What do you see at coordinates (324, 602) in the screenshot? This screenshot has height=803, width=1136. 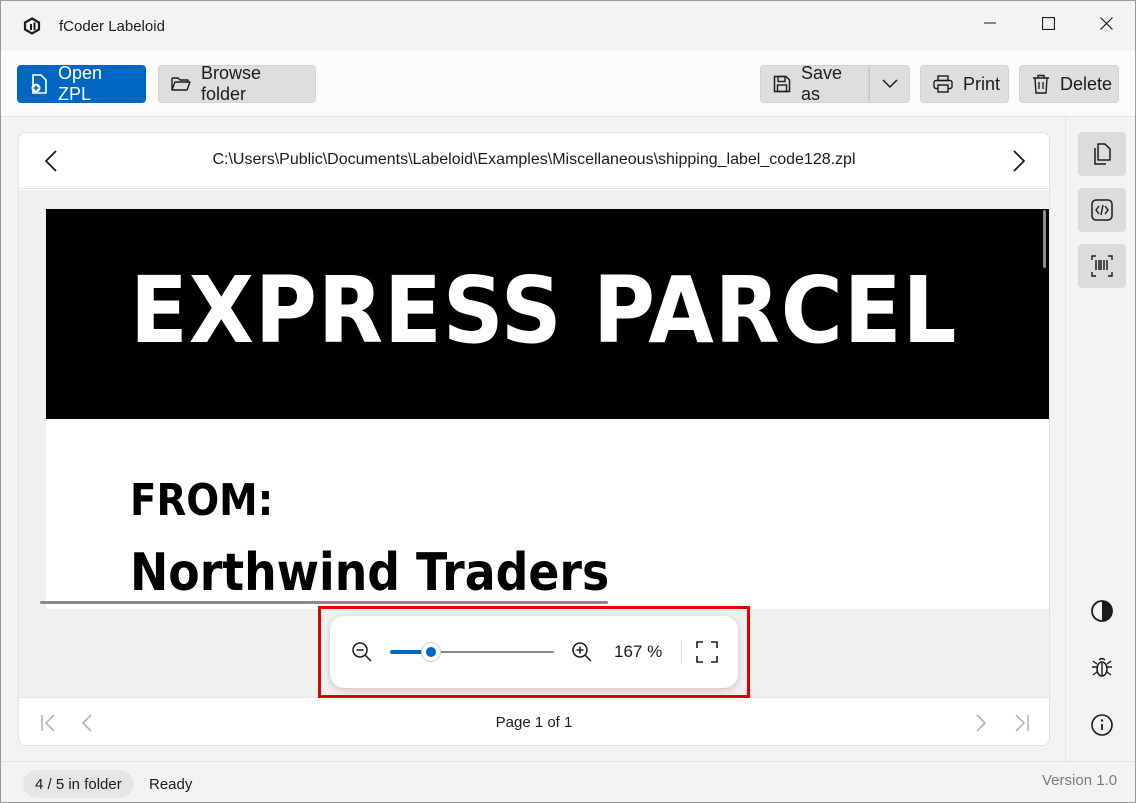 I see `horizontal-scrollbar` at bounding box center [324, 602].